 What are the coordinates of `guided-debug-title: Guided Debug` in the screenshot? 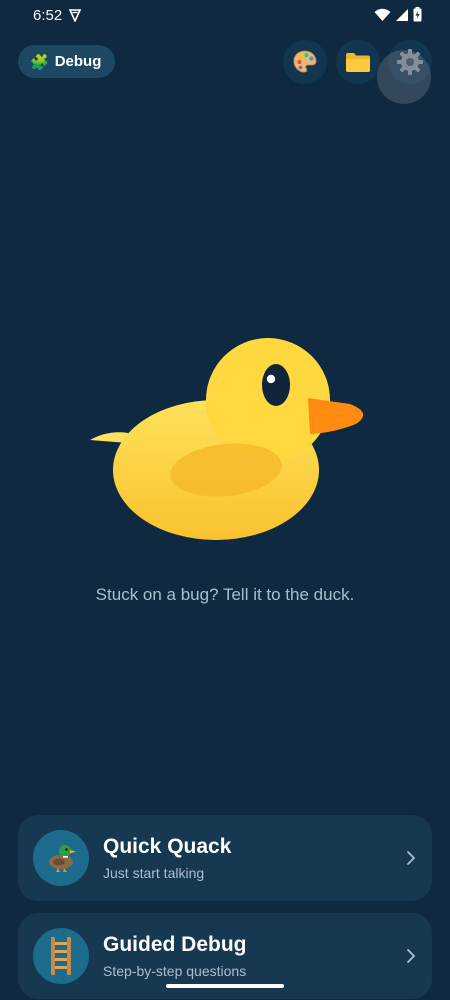 It's located at (175, 944).